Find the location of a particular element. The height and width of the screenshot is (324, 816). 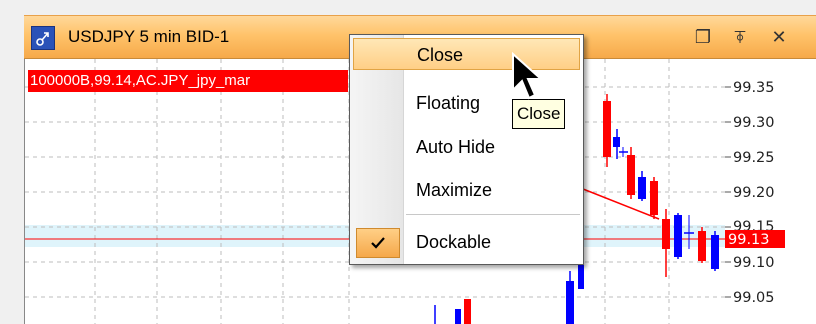

price-tick: 99.30 is located at coordinates (754, 123).